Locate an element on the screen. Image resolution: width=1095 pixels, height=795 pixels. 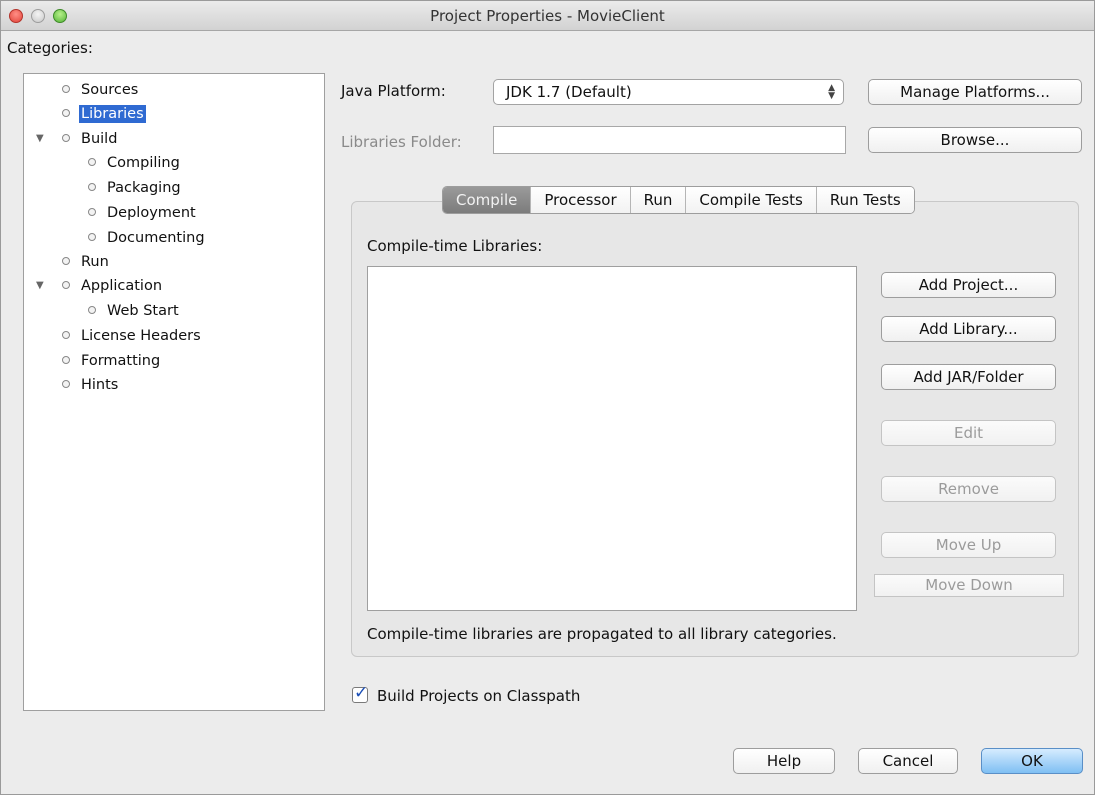
title-bar: Project Properties - MovieClient is located at coordinates (547, 16).